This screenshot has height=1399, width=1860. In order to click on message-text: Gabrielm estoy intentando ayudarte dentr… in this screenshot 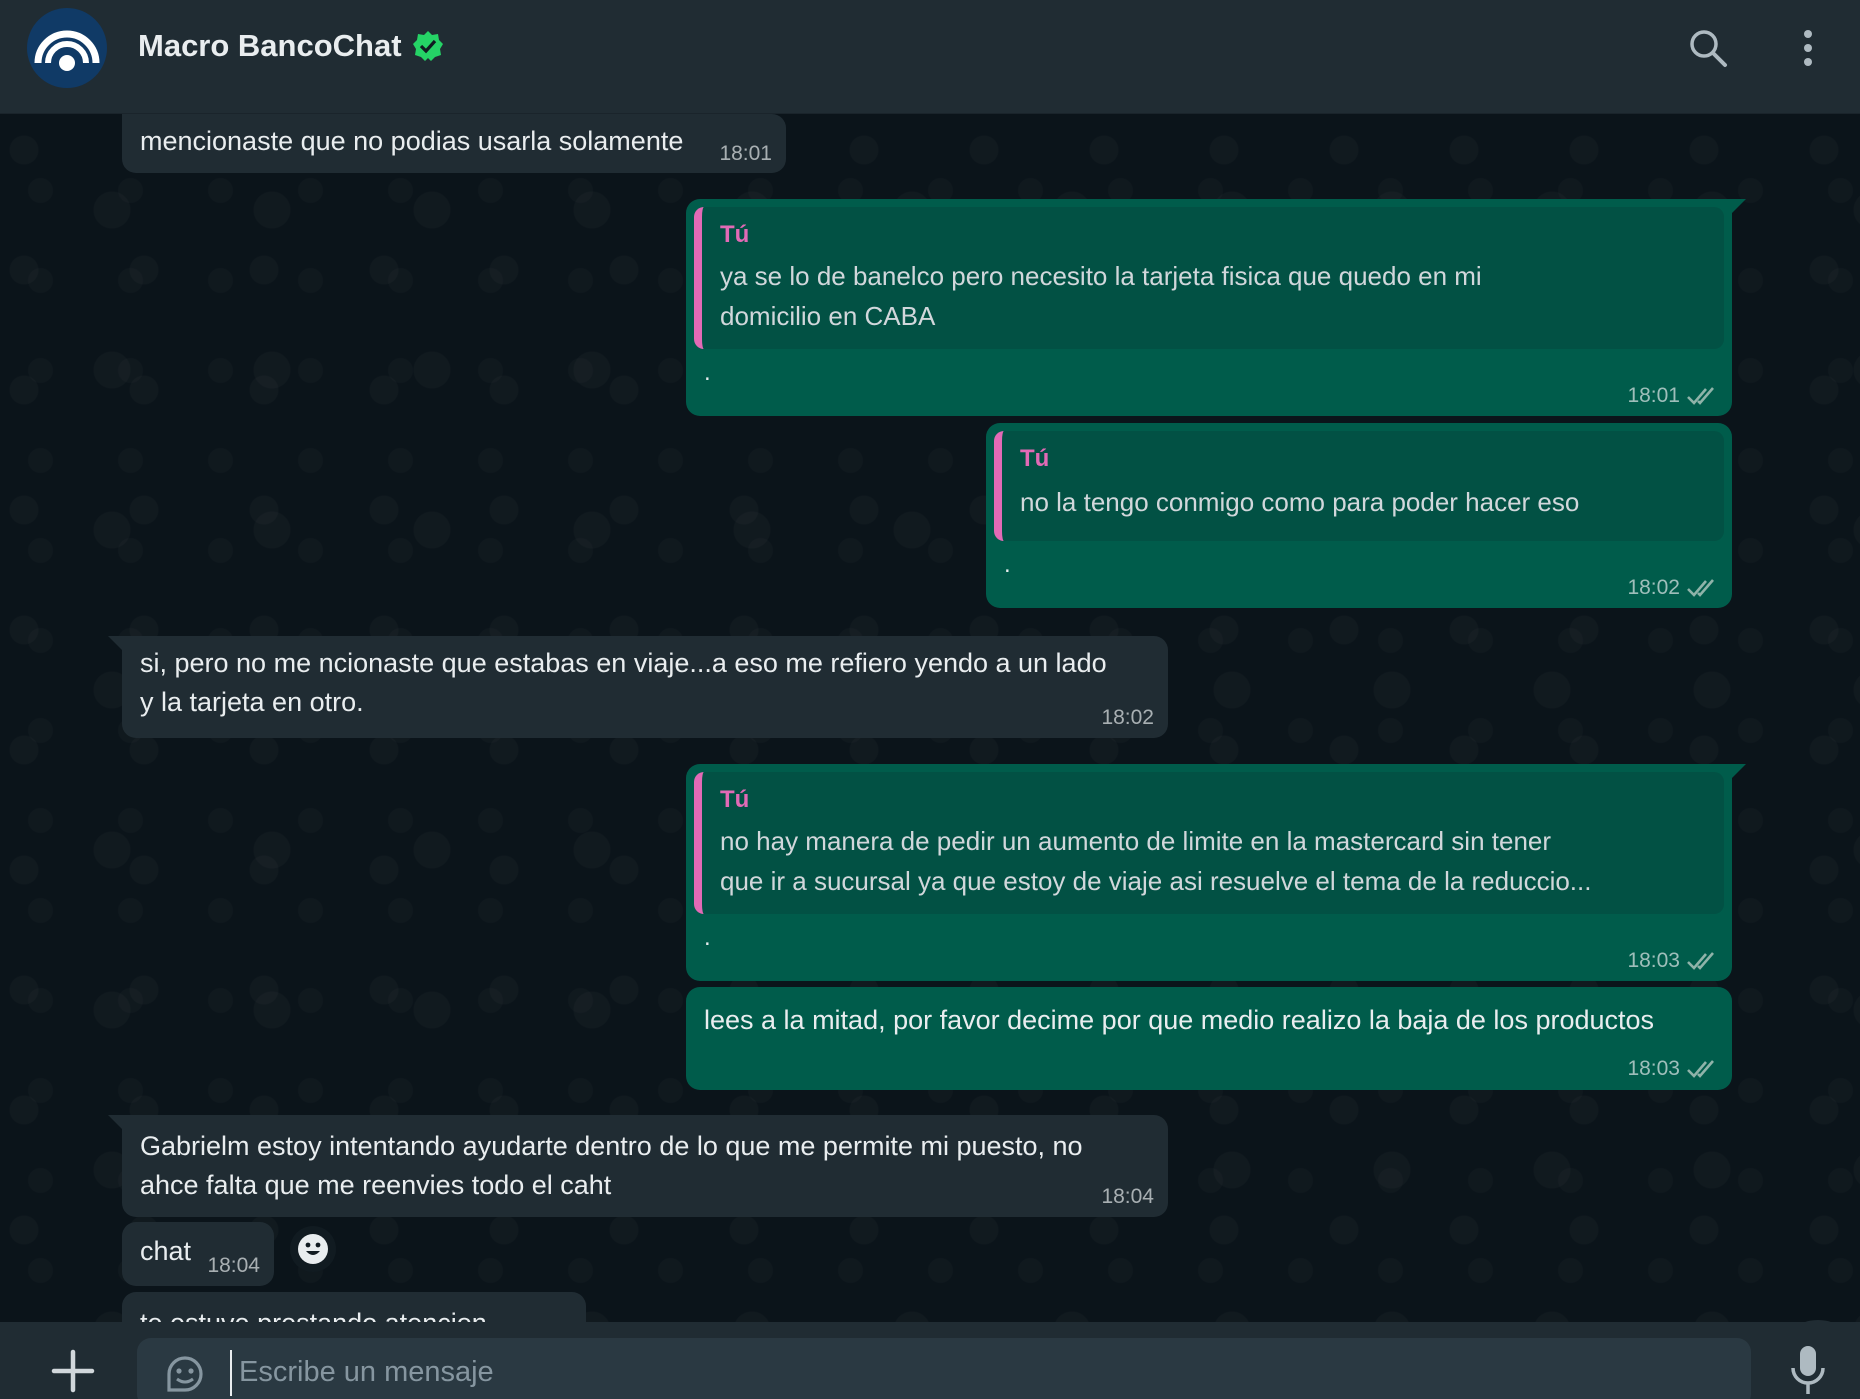, I will do `click(611, 1166)`.